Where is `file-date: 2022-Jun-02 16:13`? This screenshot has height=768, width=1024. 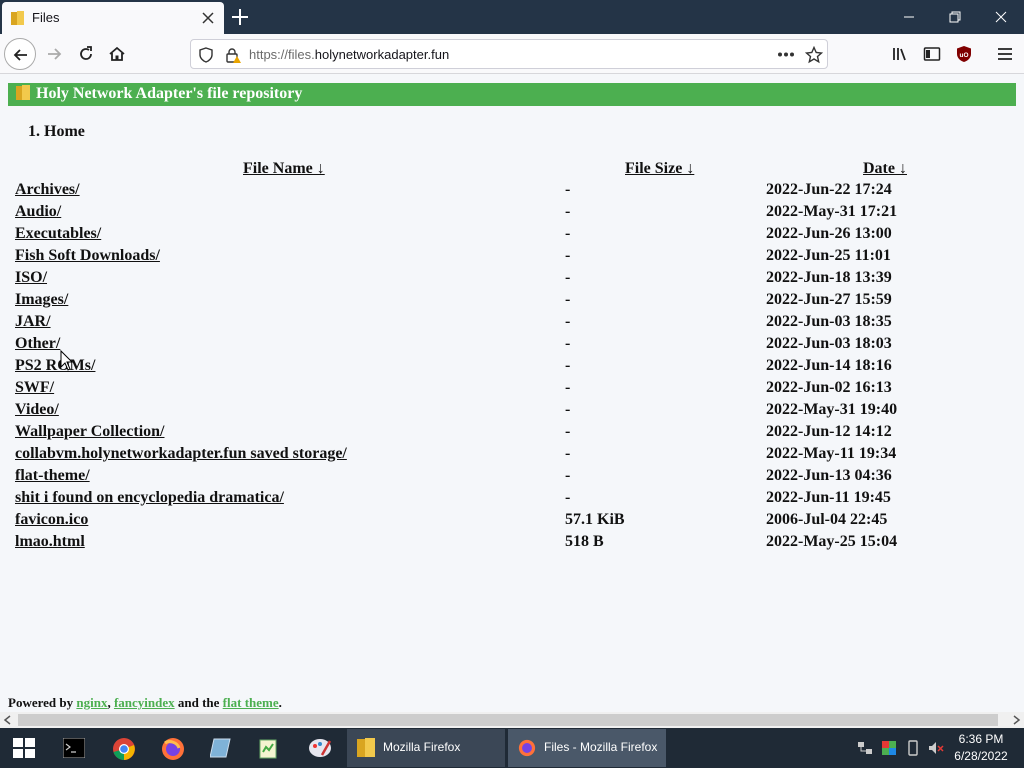 file-date: 2022-Jun-02 16:13 is located at coordinates (829, 387).